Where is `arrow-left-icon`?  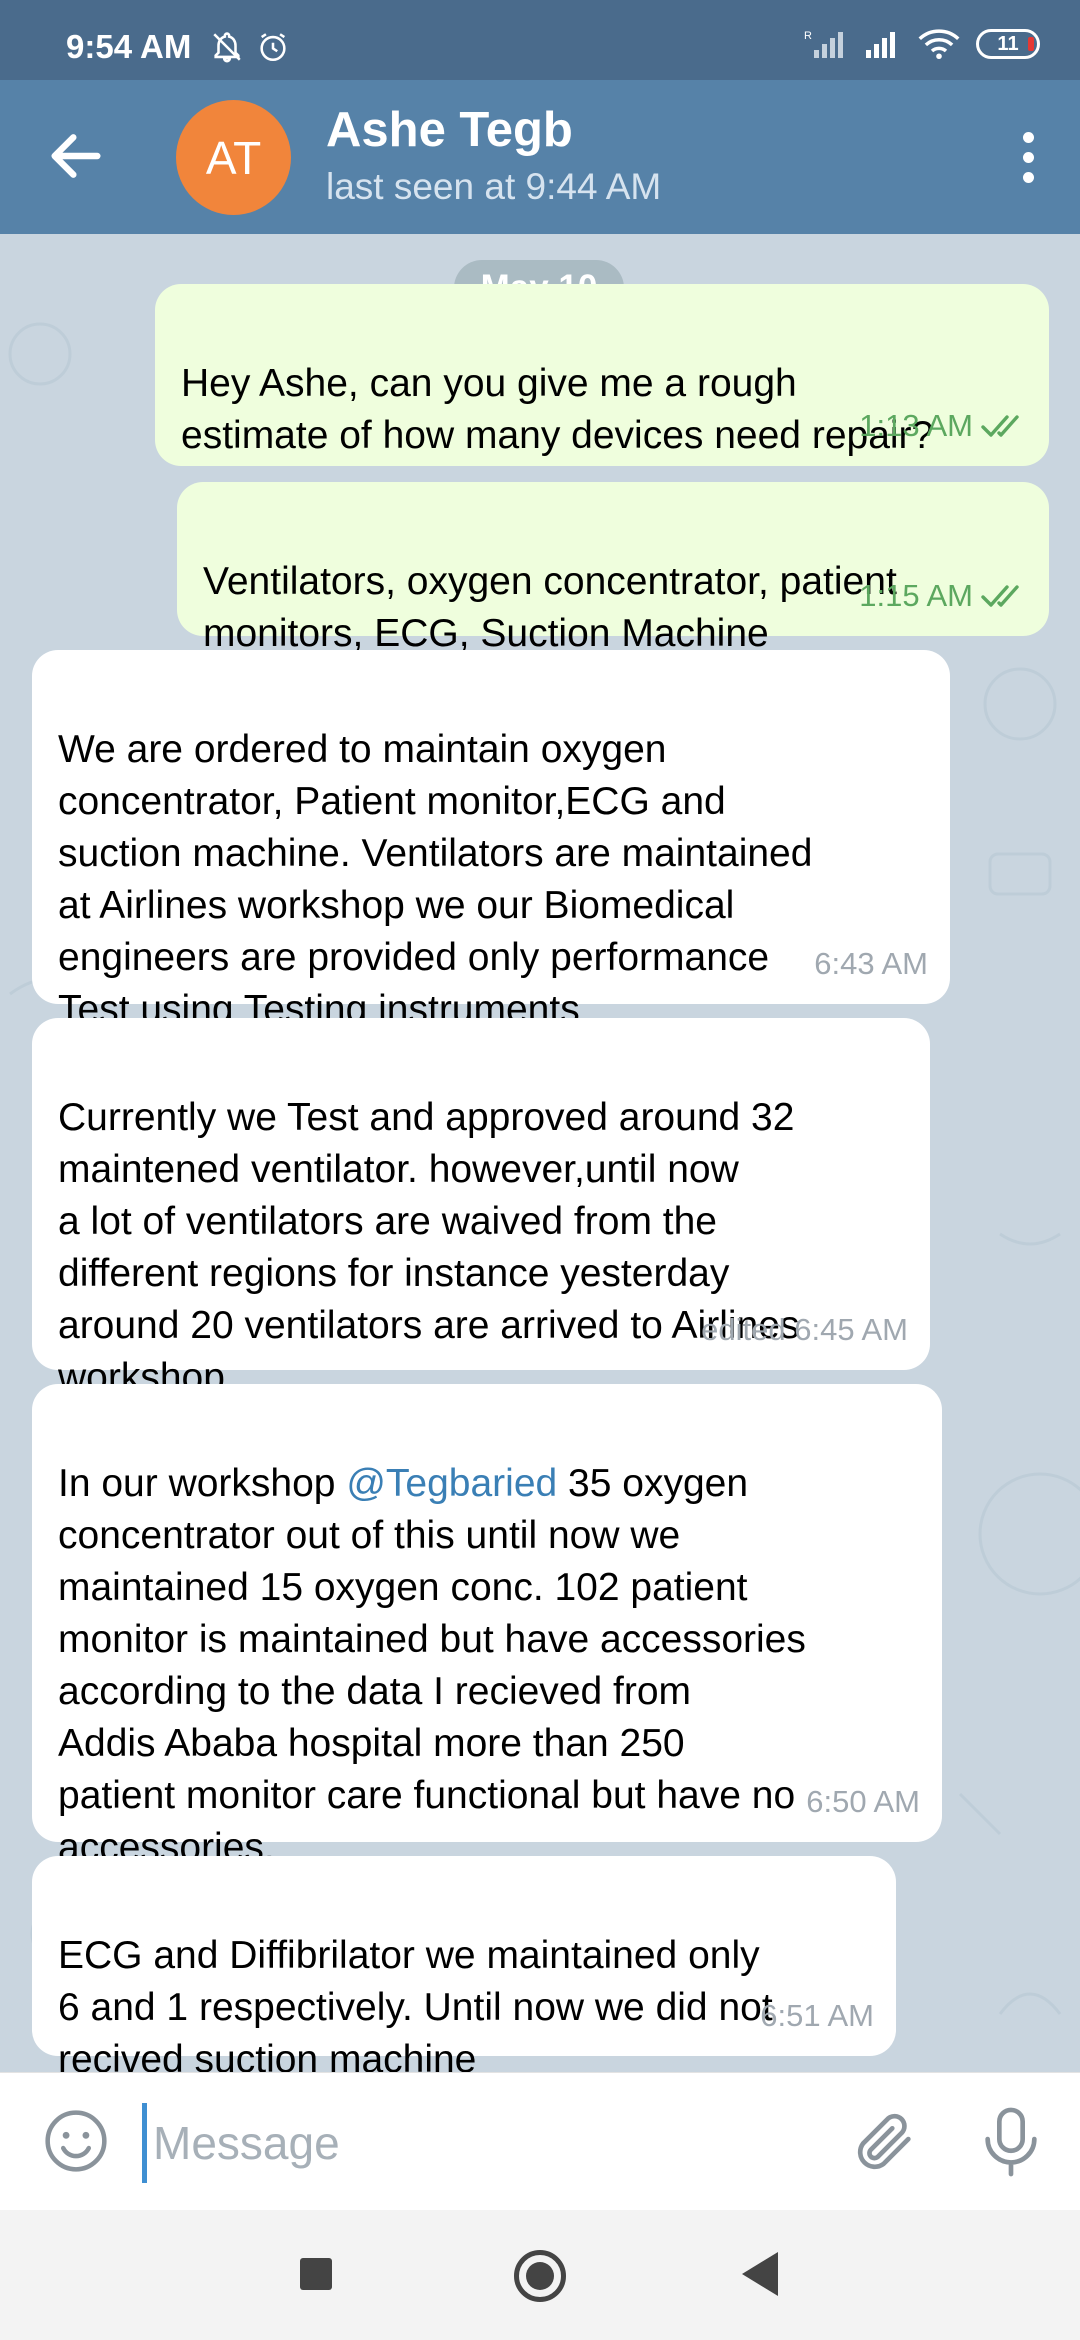 arrow-left-icon is located at coordinates (76, 156).